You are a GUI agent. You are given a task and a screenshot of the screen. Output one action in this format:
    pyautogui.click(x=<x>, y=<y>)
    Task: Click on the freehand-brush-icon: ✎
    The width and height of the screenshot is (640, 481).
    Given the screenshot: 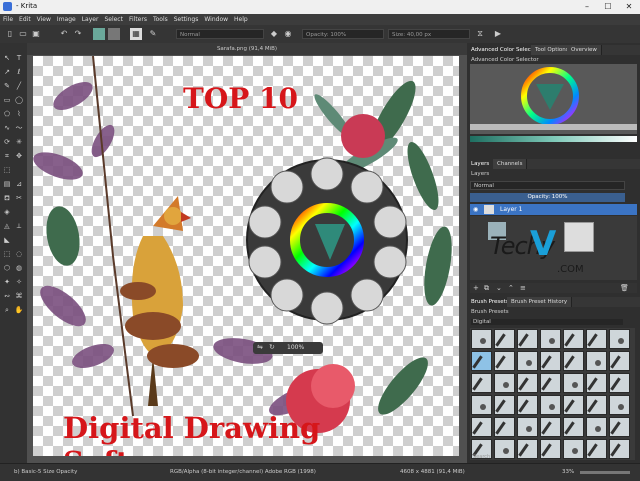 What is the action you would take?
    pyautogui.click(x=7, y=86)
    